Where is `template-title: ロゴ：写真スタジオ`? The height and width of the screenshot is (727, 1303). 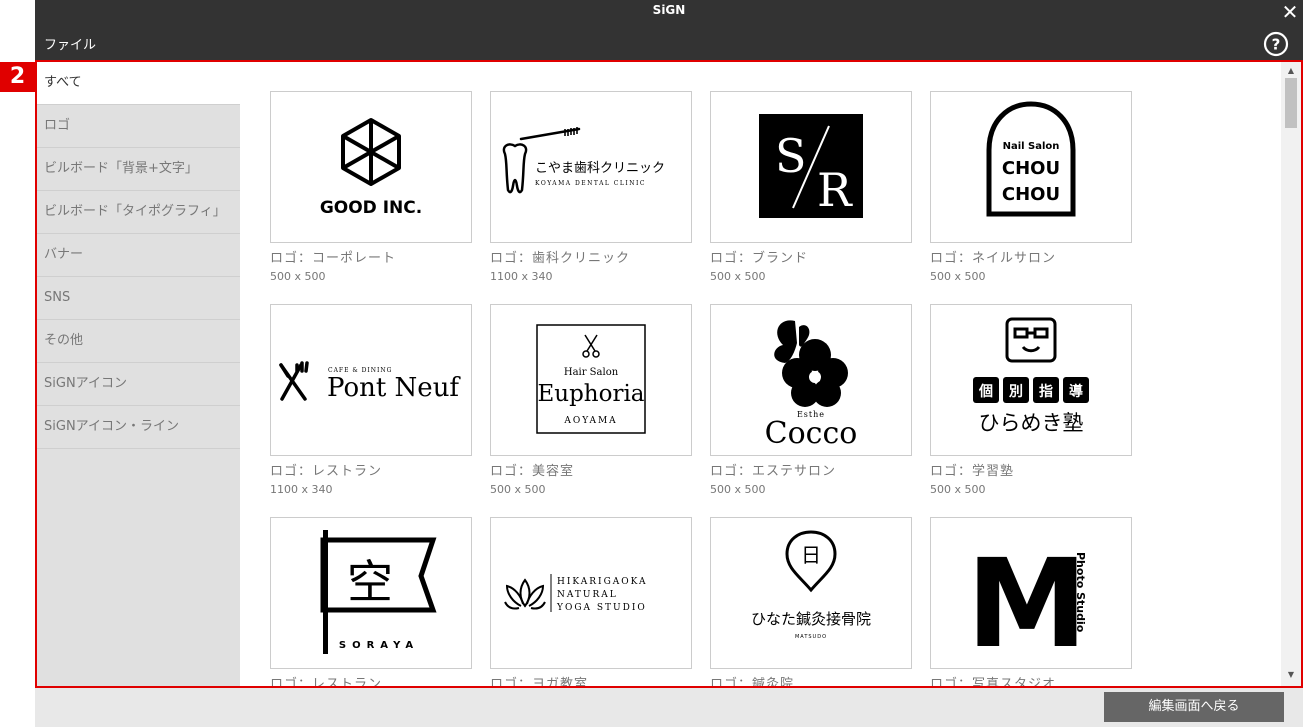
template-title: ロゴ：写真スタジオ is located at coordinates (993, 681).